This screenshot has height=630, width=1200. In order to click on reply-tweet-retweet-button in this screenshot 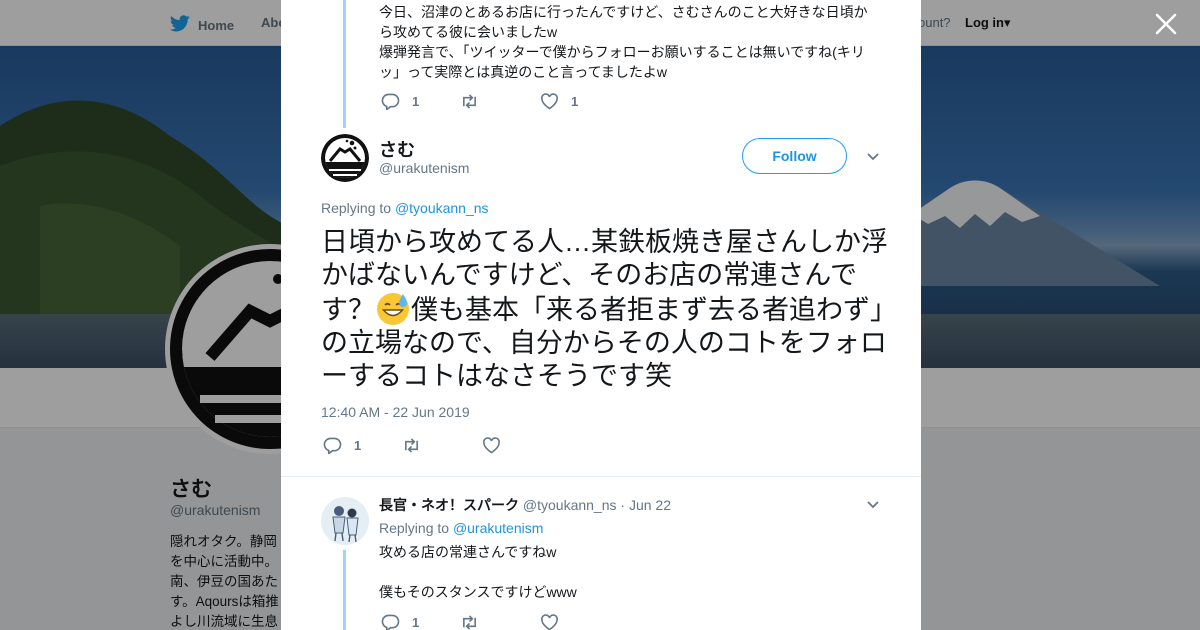, I will do `click(469, 622)`.